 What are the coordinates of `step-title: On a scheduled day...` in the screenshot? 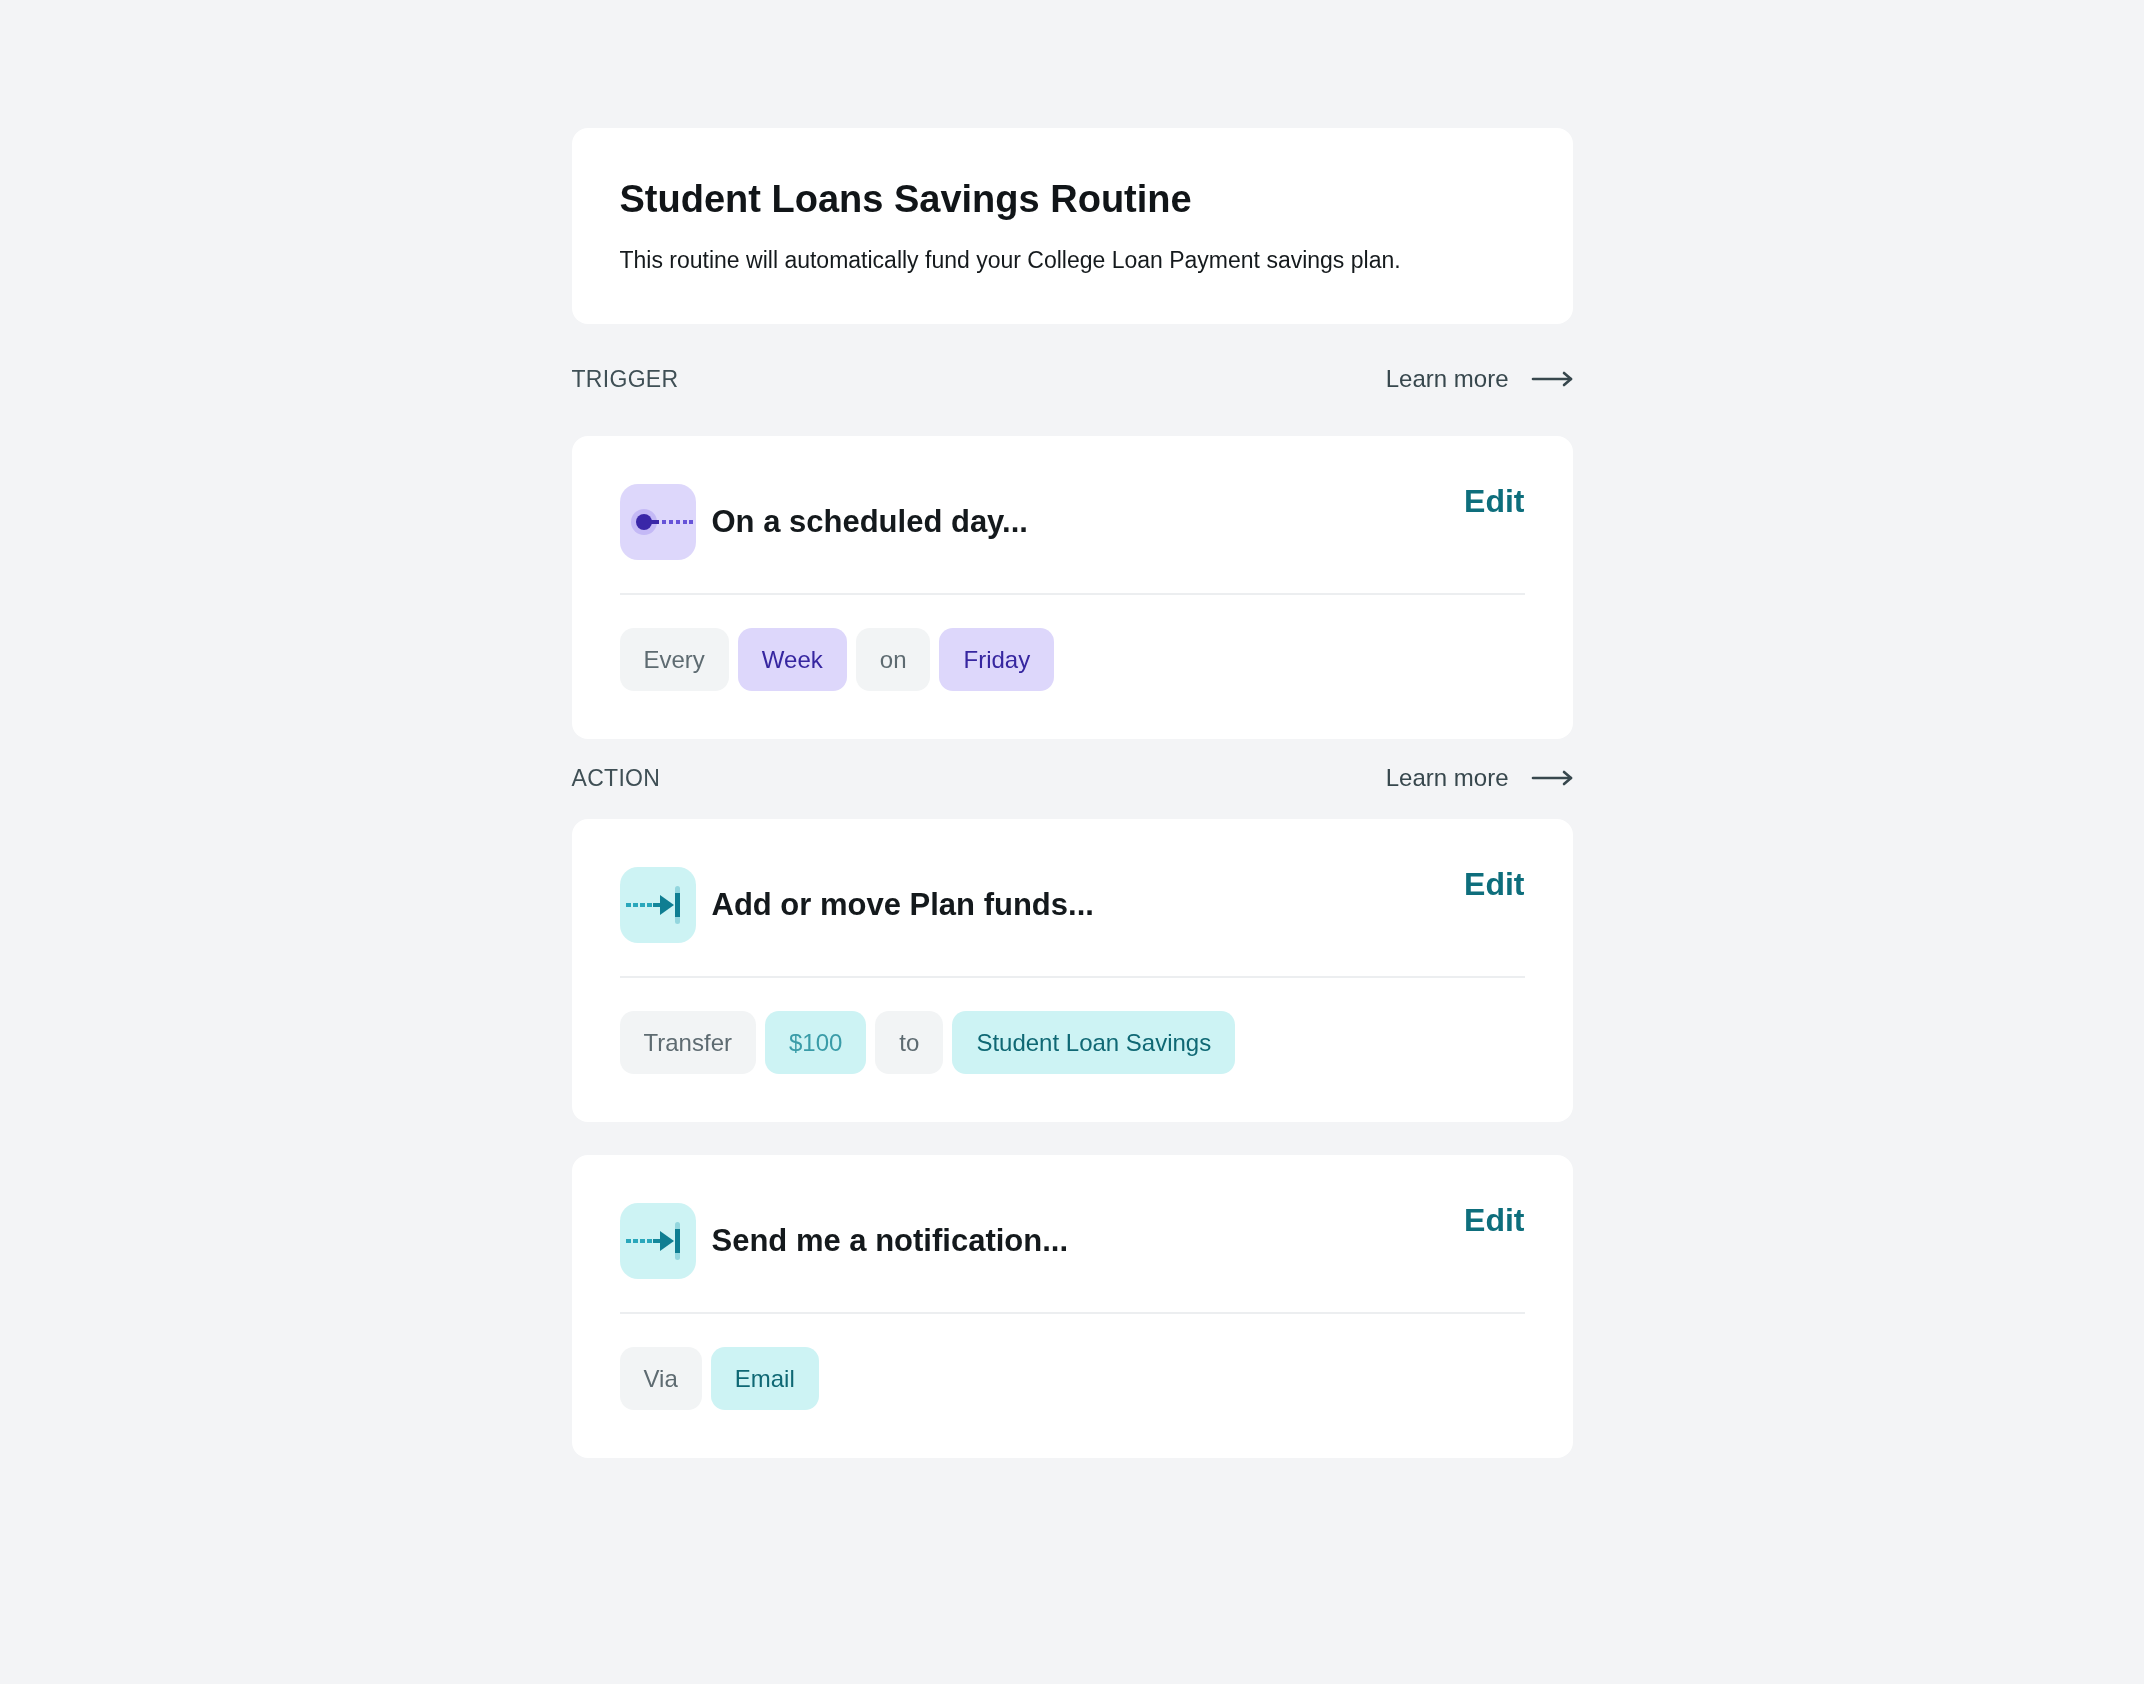 It's located at (869, 522).